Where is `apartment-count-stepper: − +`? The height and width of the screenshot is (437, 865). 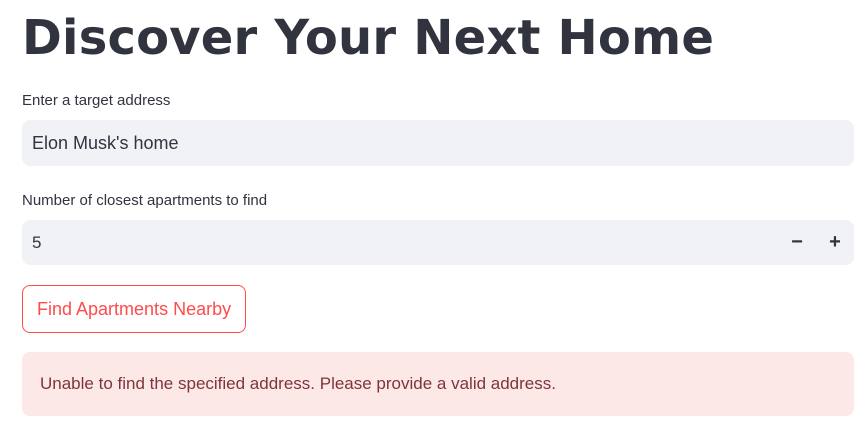
apartment-count-stepper: − + is located at coordinates (438, 242).